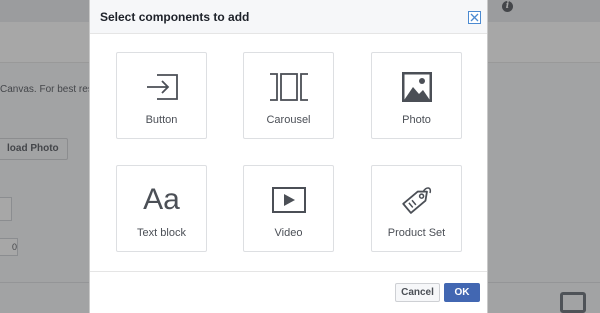 The width and height of the screenshot is (600, 313). Describe the element at coordinates (417, 292) in the screenshot. I see `cancel-button: Cancel` at that location.